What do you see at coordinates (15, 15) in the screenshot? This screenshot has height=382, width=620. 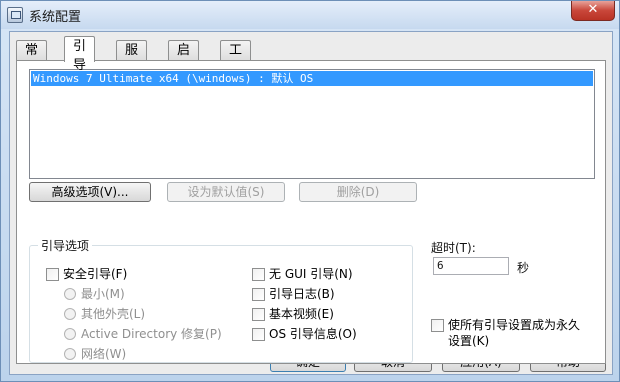 I see `msconfig-app-icon` at bounding box center [15, 15].